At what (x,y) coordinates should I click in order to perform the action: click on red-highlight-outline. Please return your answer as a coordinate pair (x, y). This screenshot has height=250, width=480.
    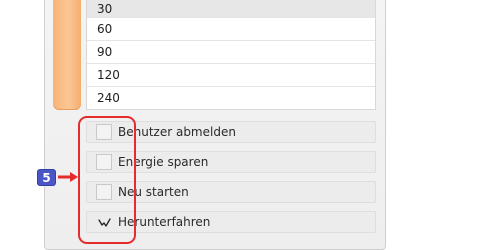
    Looking at the image, I should click on (107, 180).